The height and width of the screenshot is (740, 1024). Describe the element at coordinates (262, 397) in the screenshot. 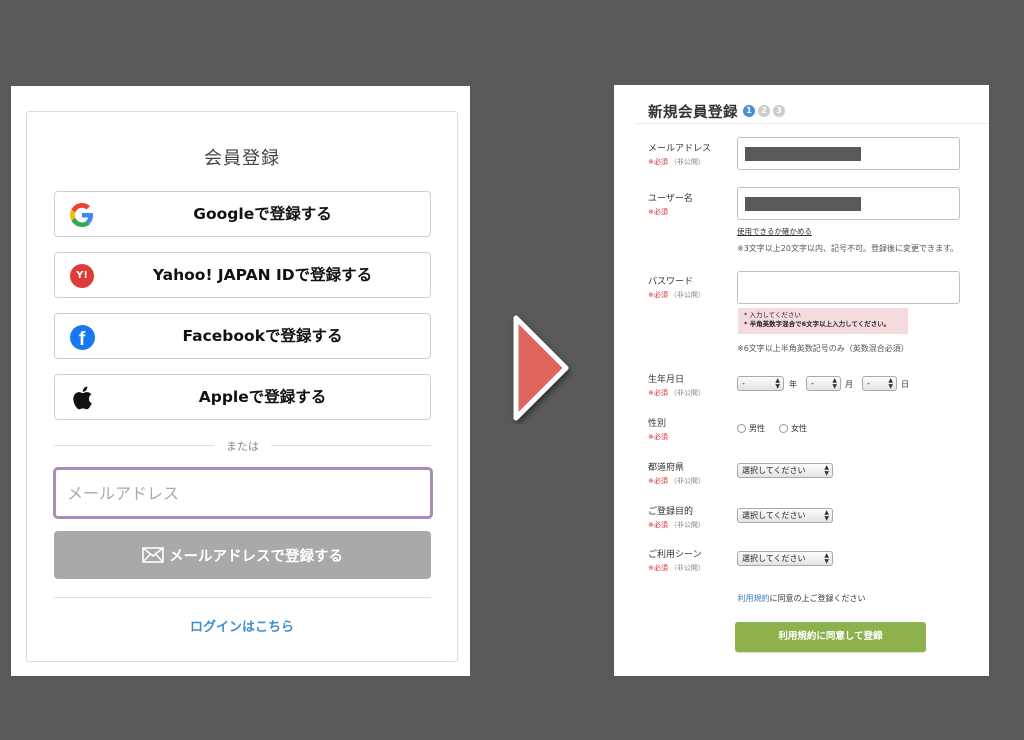

I see `apple-signup-label: Appleで登録する` at that location.